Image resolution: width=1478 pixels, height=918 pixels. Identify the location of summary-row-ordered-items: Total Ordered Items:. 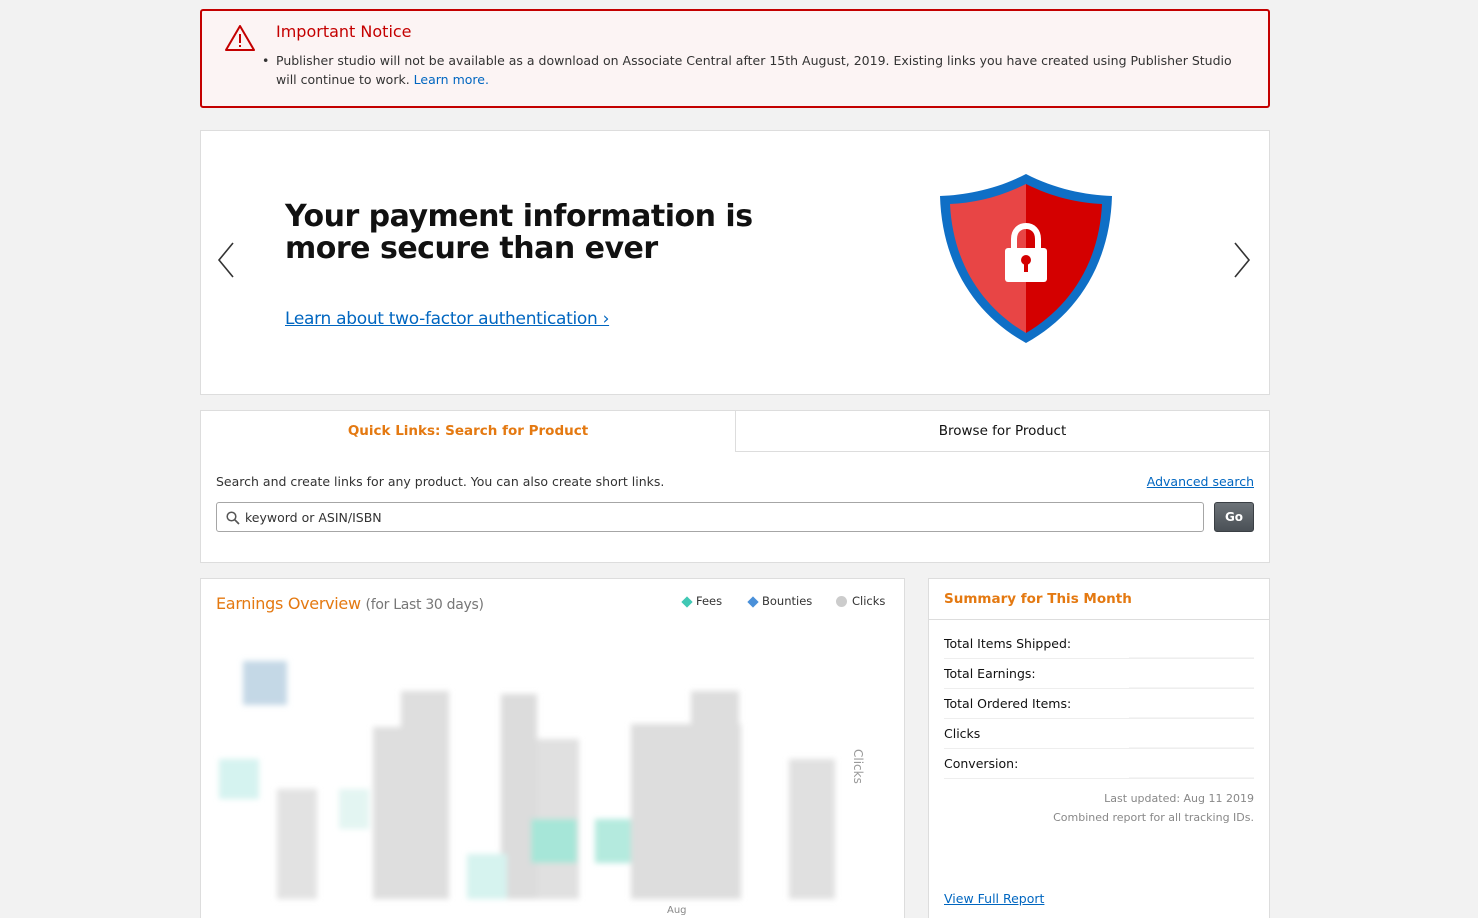
(1099, 704).